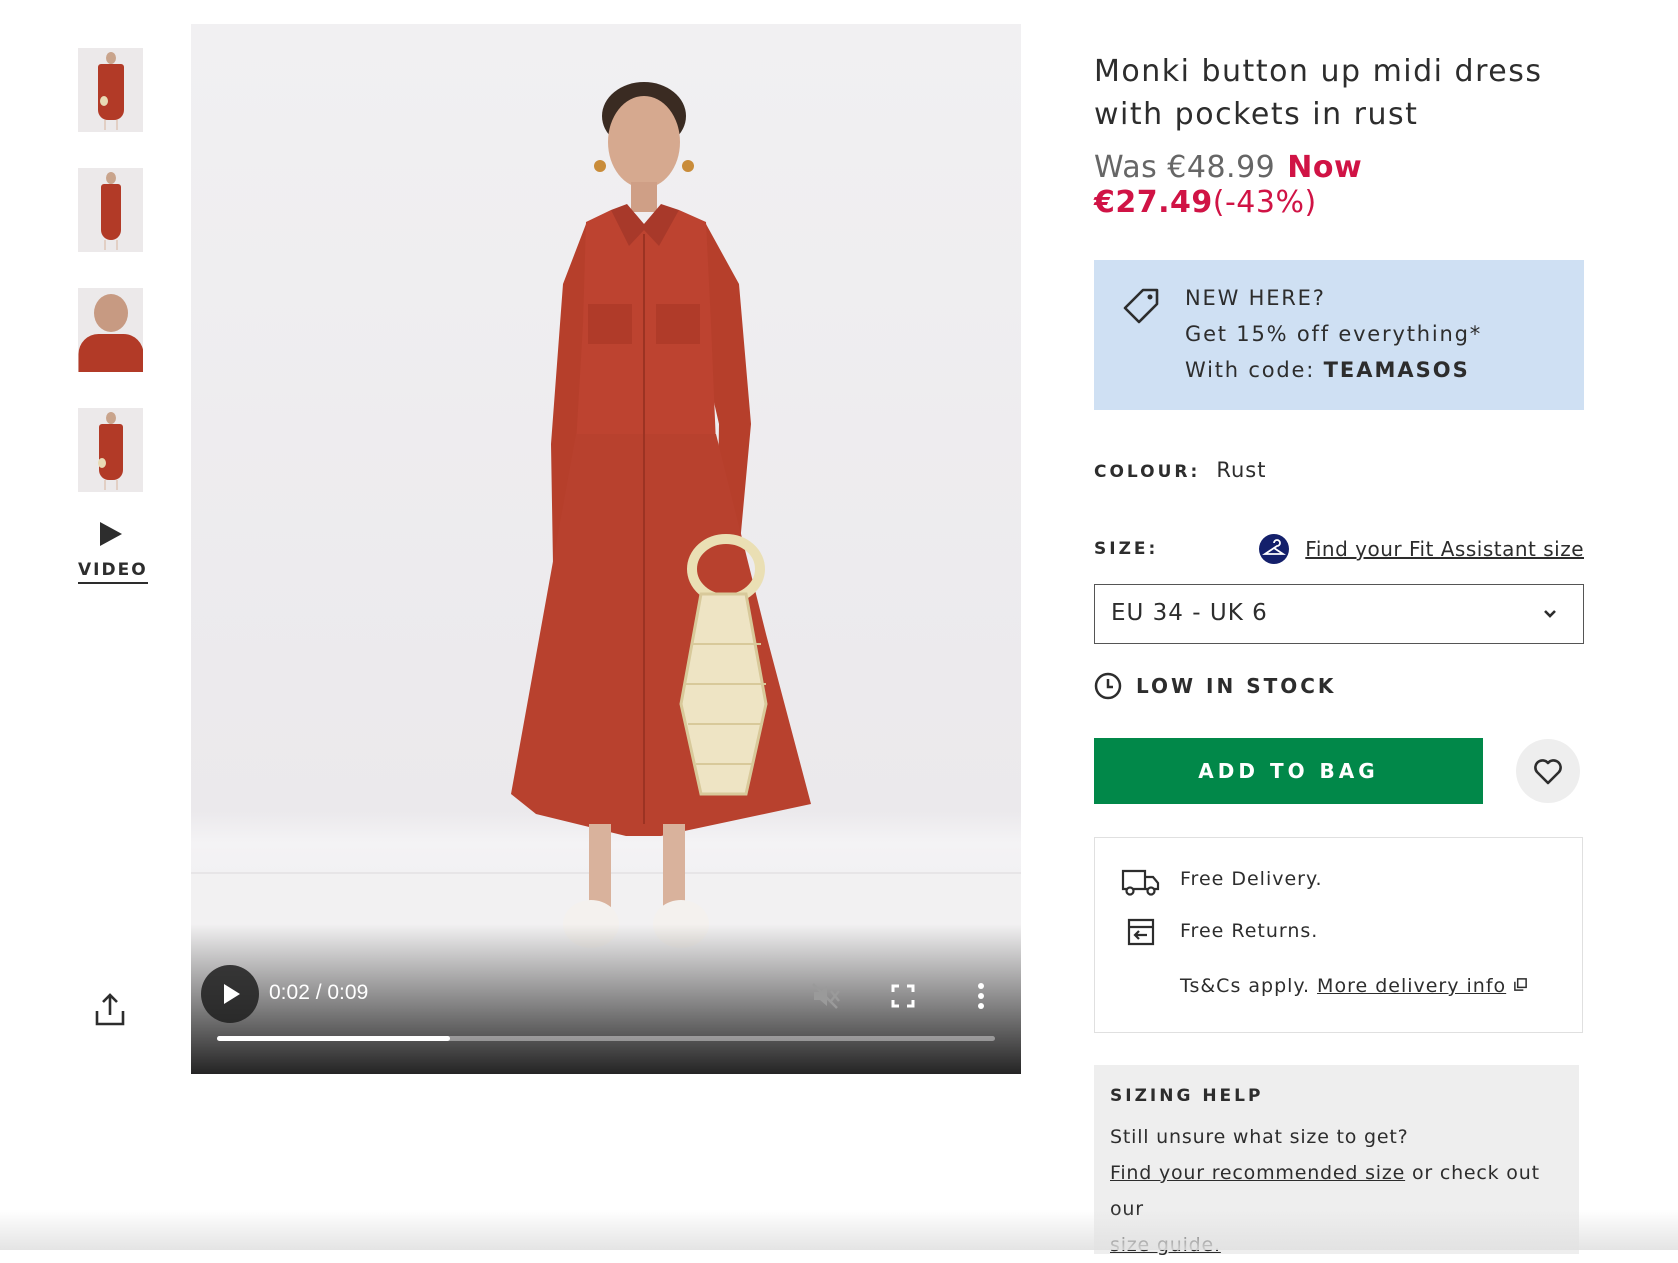  What do you see at coordinates (1257, 1173) in the screenshot?
I see `recommended-size-link: Find your recommended size` at bounding box center [1257, 1173].